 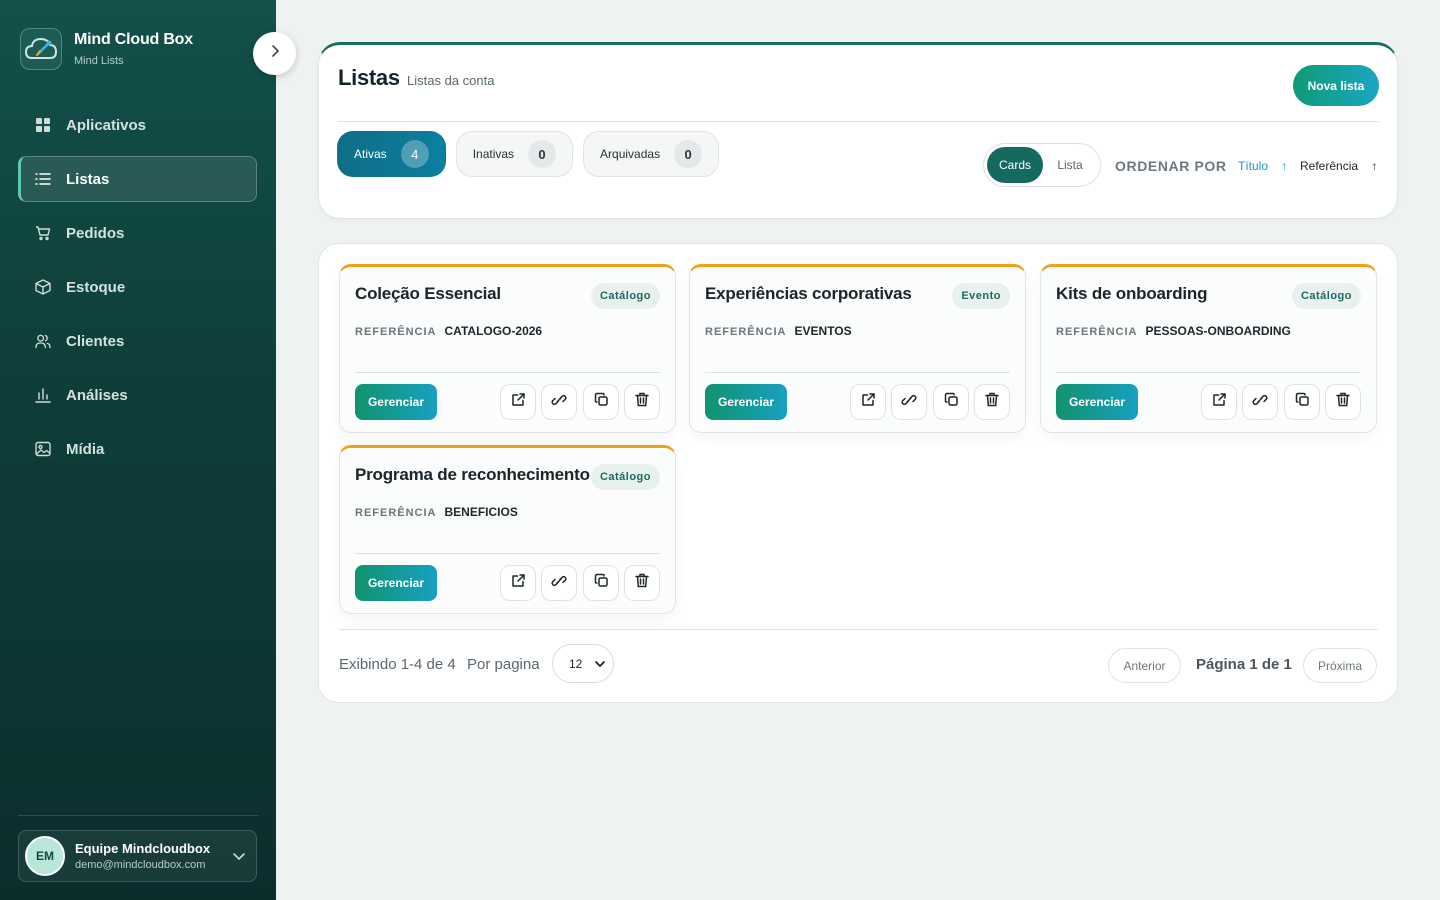 I want to click on page-indicator: Página 1 de 1, so click(x=1244, y=664).